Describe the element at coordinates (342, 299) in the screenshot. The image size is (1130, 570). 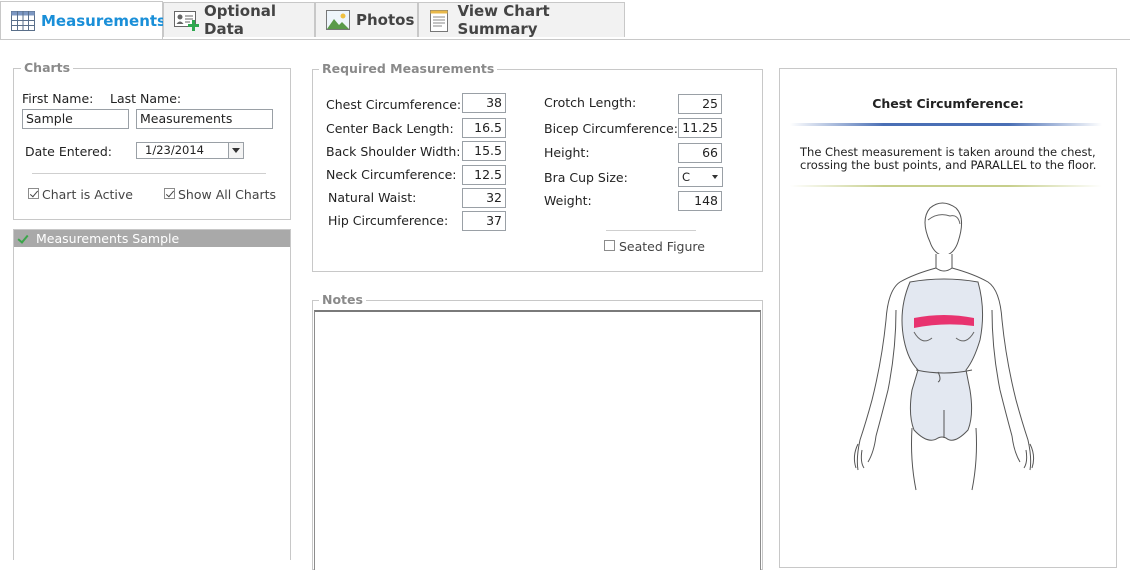
I see `notes-legend: Notes` at that location.